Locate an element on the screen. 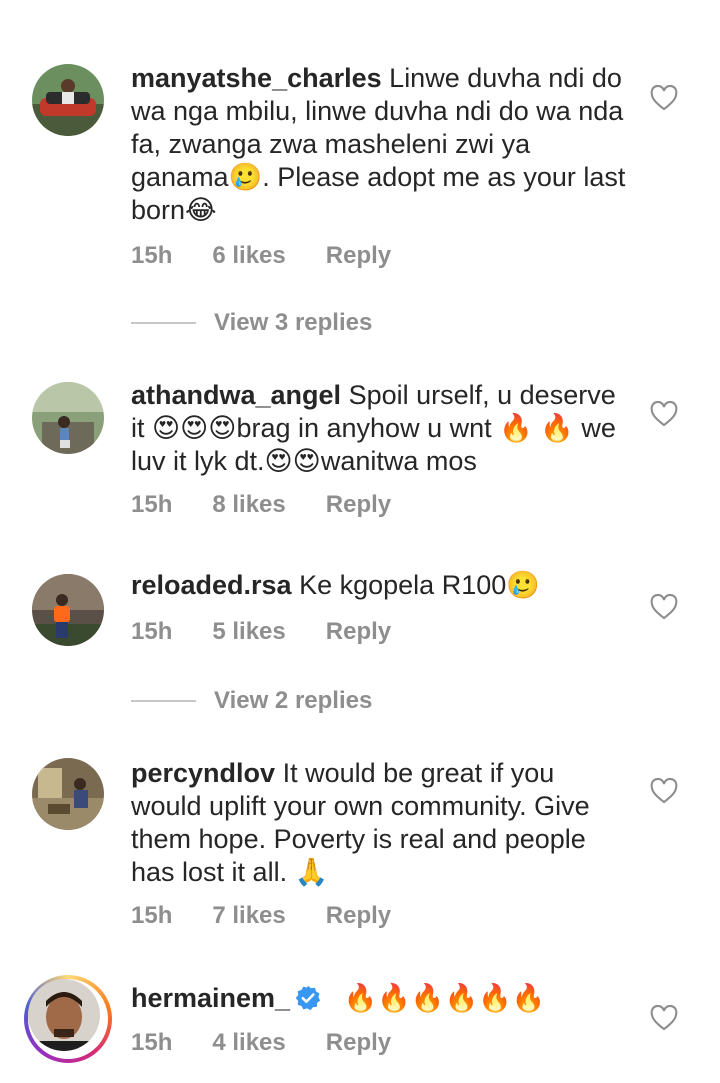  comment-text: reloaded.rsa Ke kgopela R100🥲 is located at coordinates (381, 585).